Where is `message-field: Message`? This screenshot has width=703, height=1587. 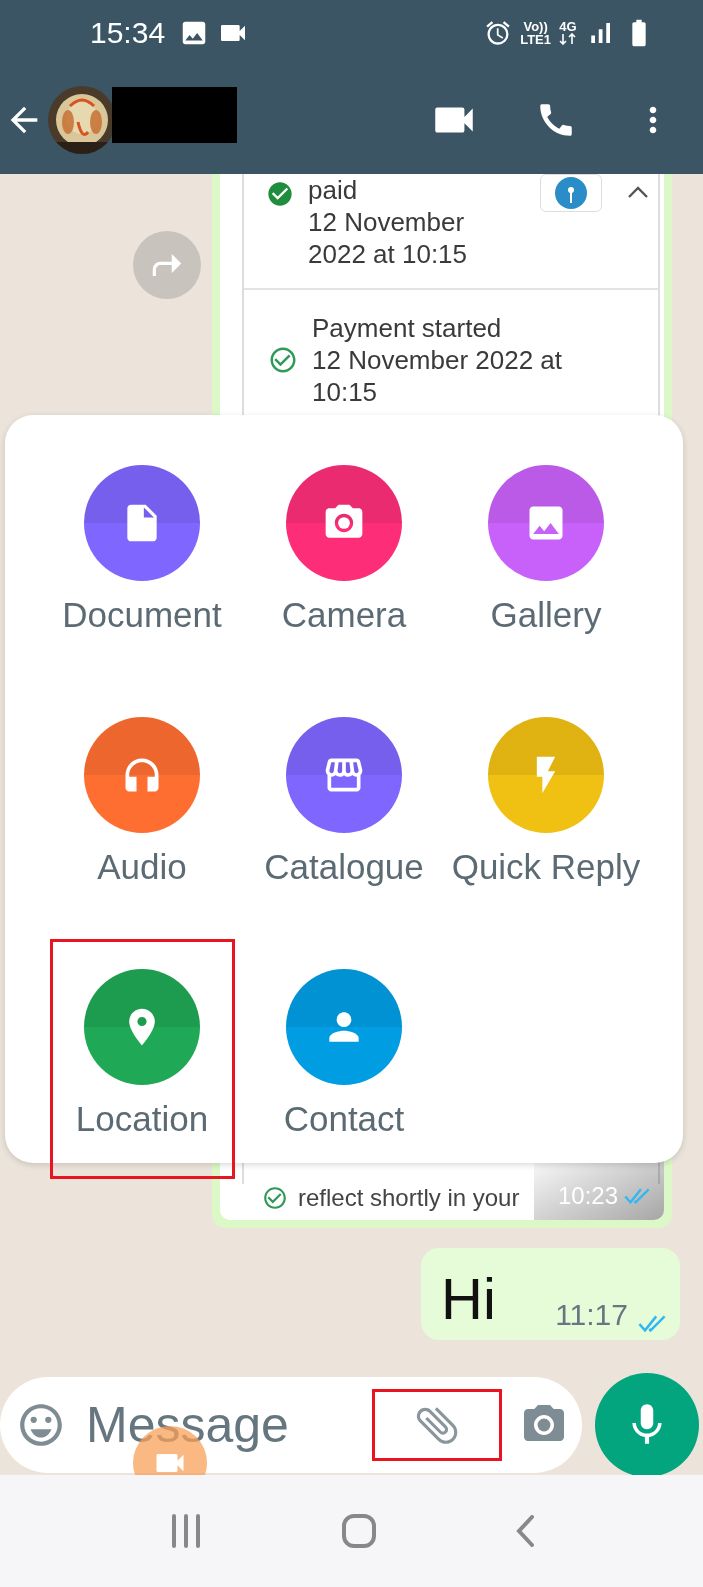
message-field: Message is located at coordinates (219, 1425).